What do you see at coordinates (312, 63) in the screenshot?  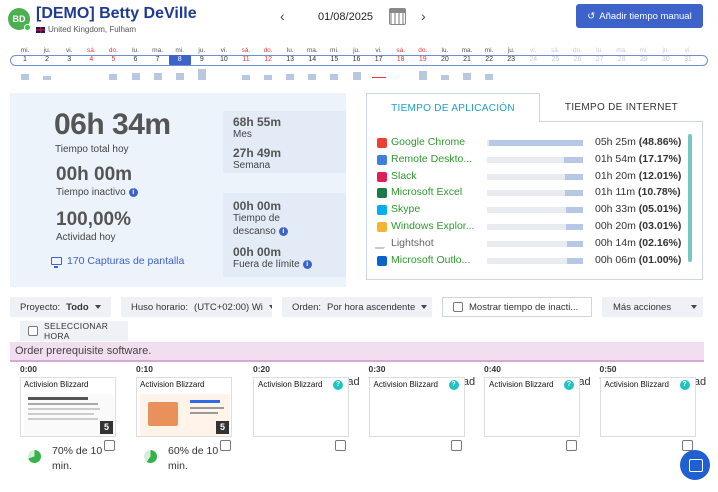 I see `timeline-day: ma. 14` at bounding box center [312, 63].